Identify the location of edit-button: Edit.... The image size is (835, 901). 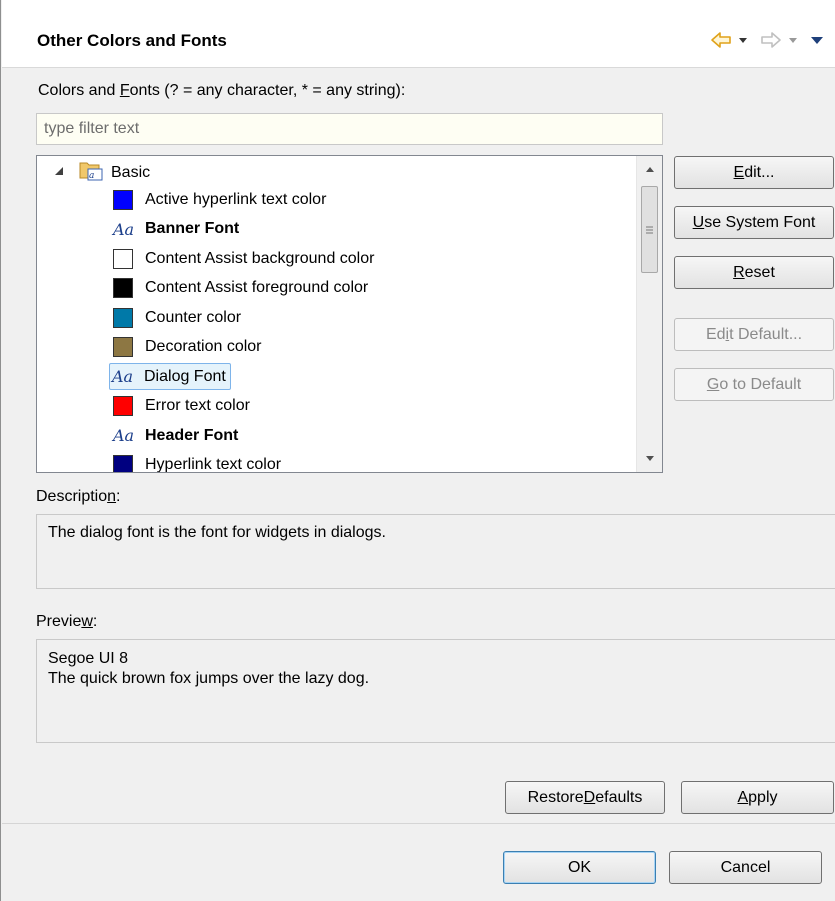
(754, 172).